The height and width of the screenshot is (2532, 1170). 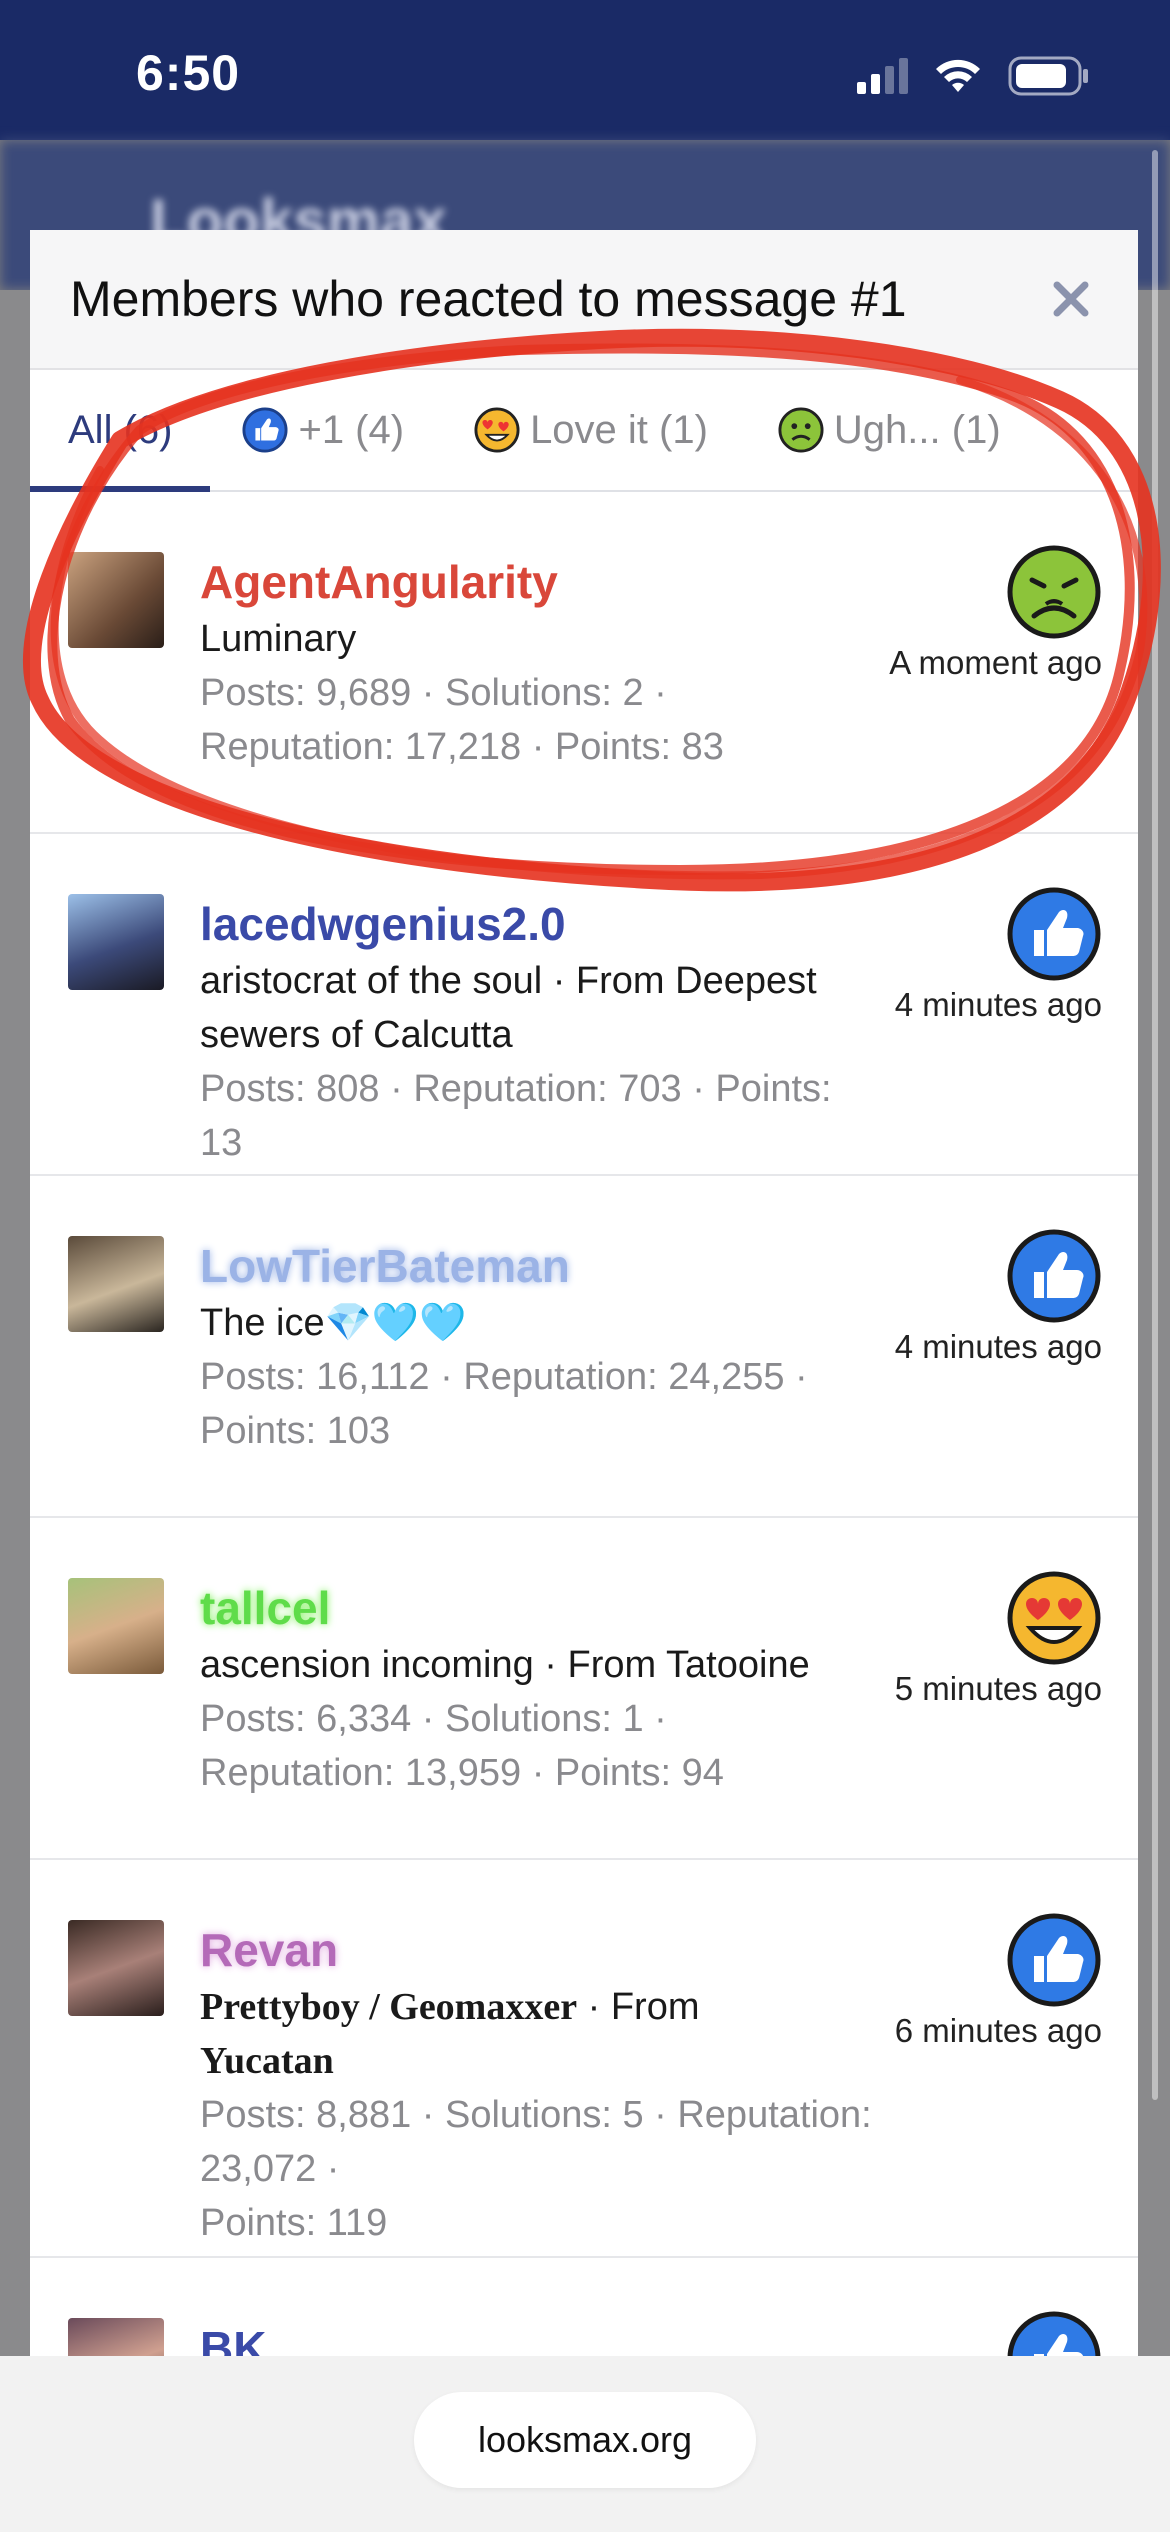 What do you see at coordinates (505, 1665) in the screenshot?
I see `member-title: ascension incoming · From Tatooine` at bounding box center [505, 1665].